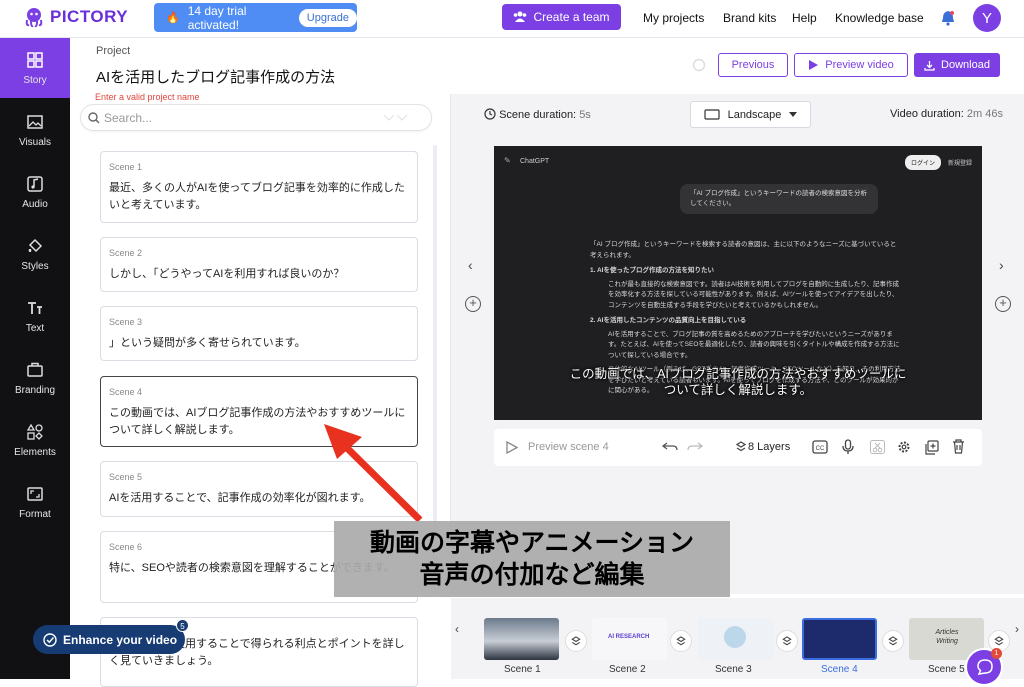 This screenshot has width=1024, height=687. Describe the element at coordinates (987, 18) in the screenshot. I see `user-avatar: Y` at that location.